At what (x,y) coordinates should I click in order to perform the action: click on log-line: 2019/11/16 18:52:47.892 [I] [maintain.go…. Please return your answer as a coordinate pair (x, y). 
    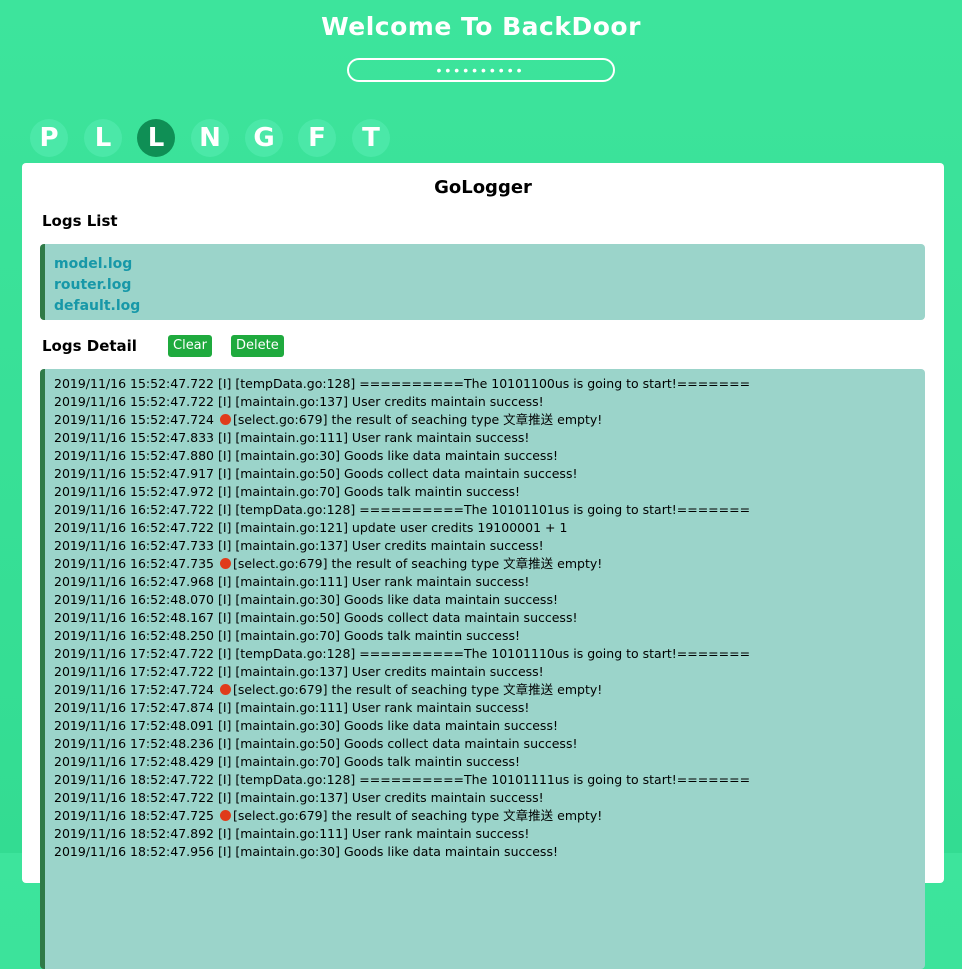
    Looking at the image, I should click on (489, 834).